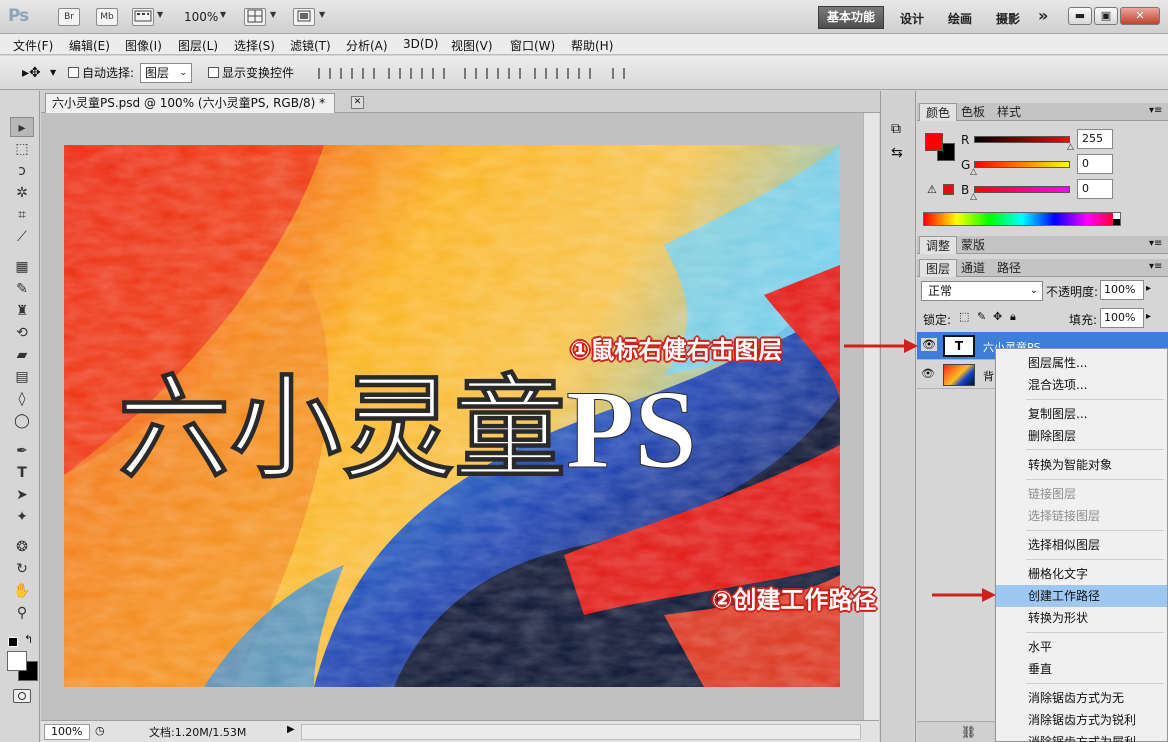 Image resolution: width=1168 pixels, height=742 pixels. I want to click on show-transform-checkbox, so click(213, 72).